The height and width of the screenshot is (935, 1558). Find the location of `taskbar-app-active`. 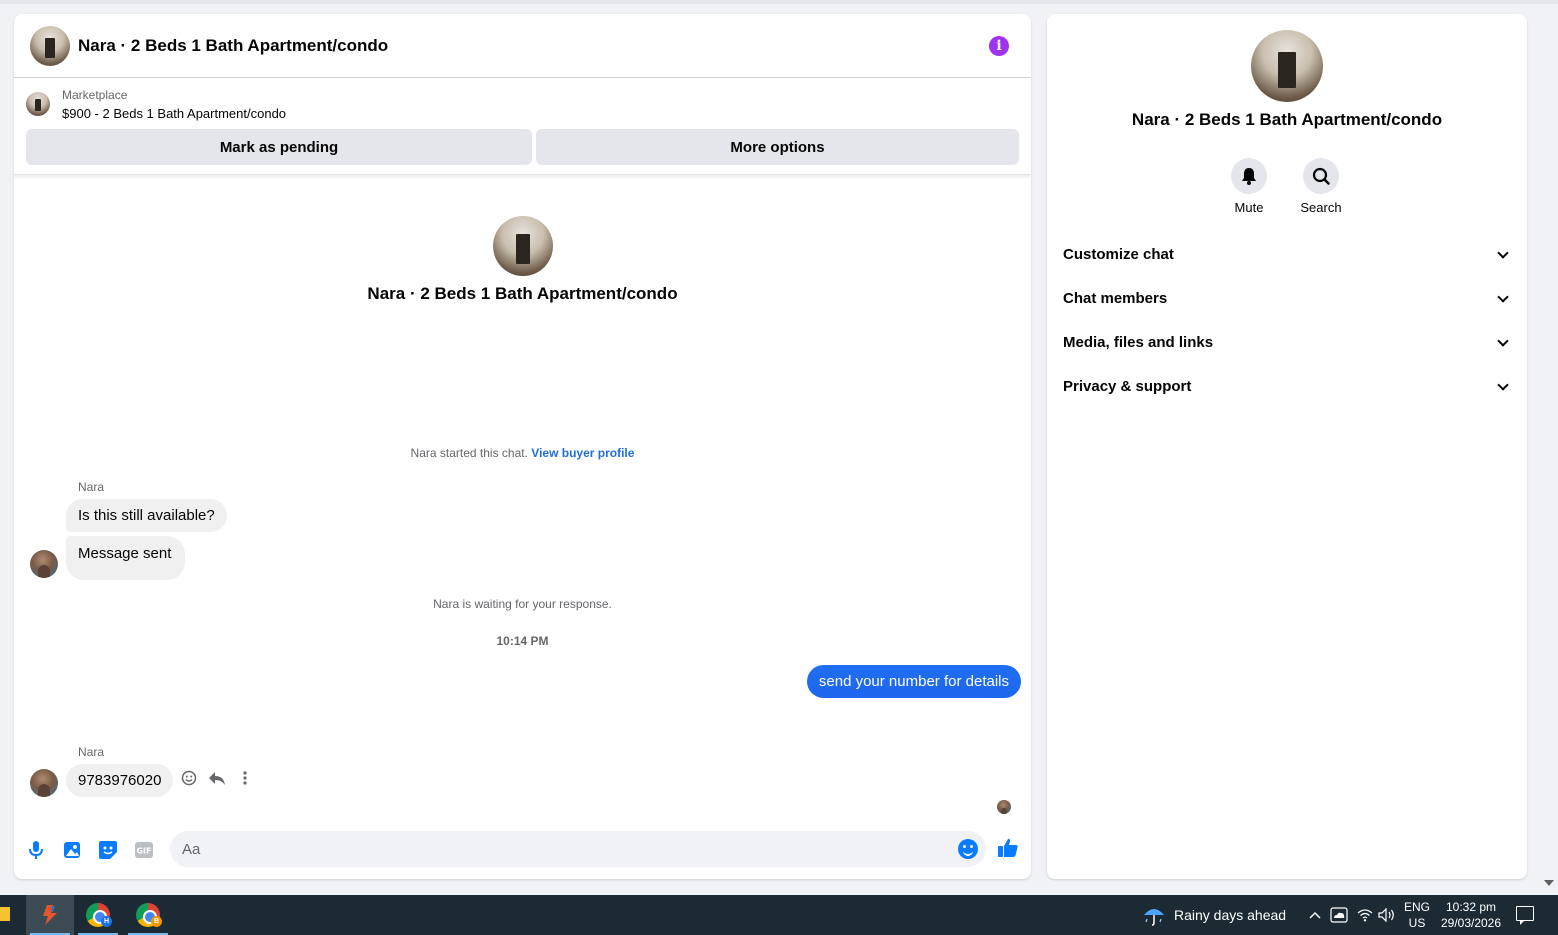

taskbar-app-active is located at coordinates (50, 915).